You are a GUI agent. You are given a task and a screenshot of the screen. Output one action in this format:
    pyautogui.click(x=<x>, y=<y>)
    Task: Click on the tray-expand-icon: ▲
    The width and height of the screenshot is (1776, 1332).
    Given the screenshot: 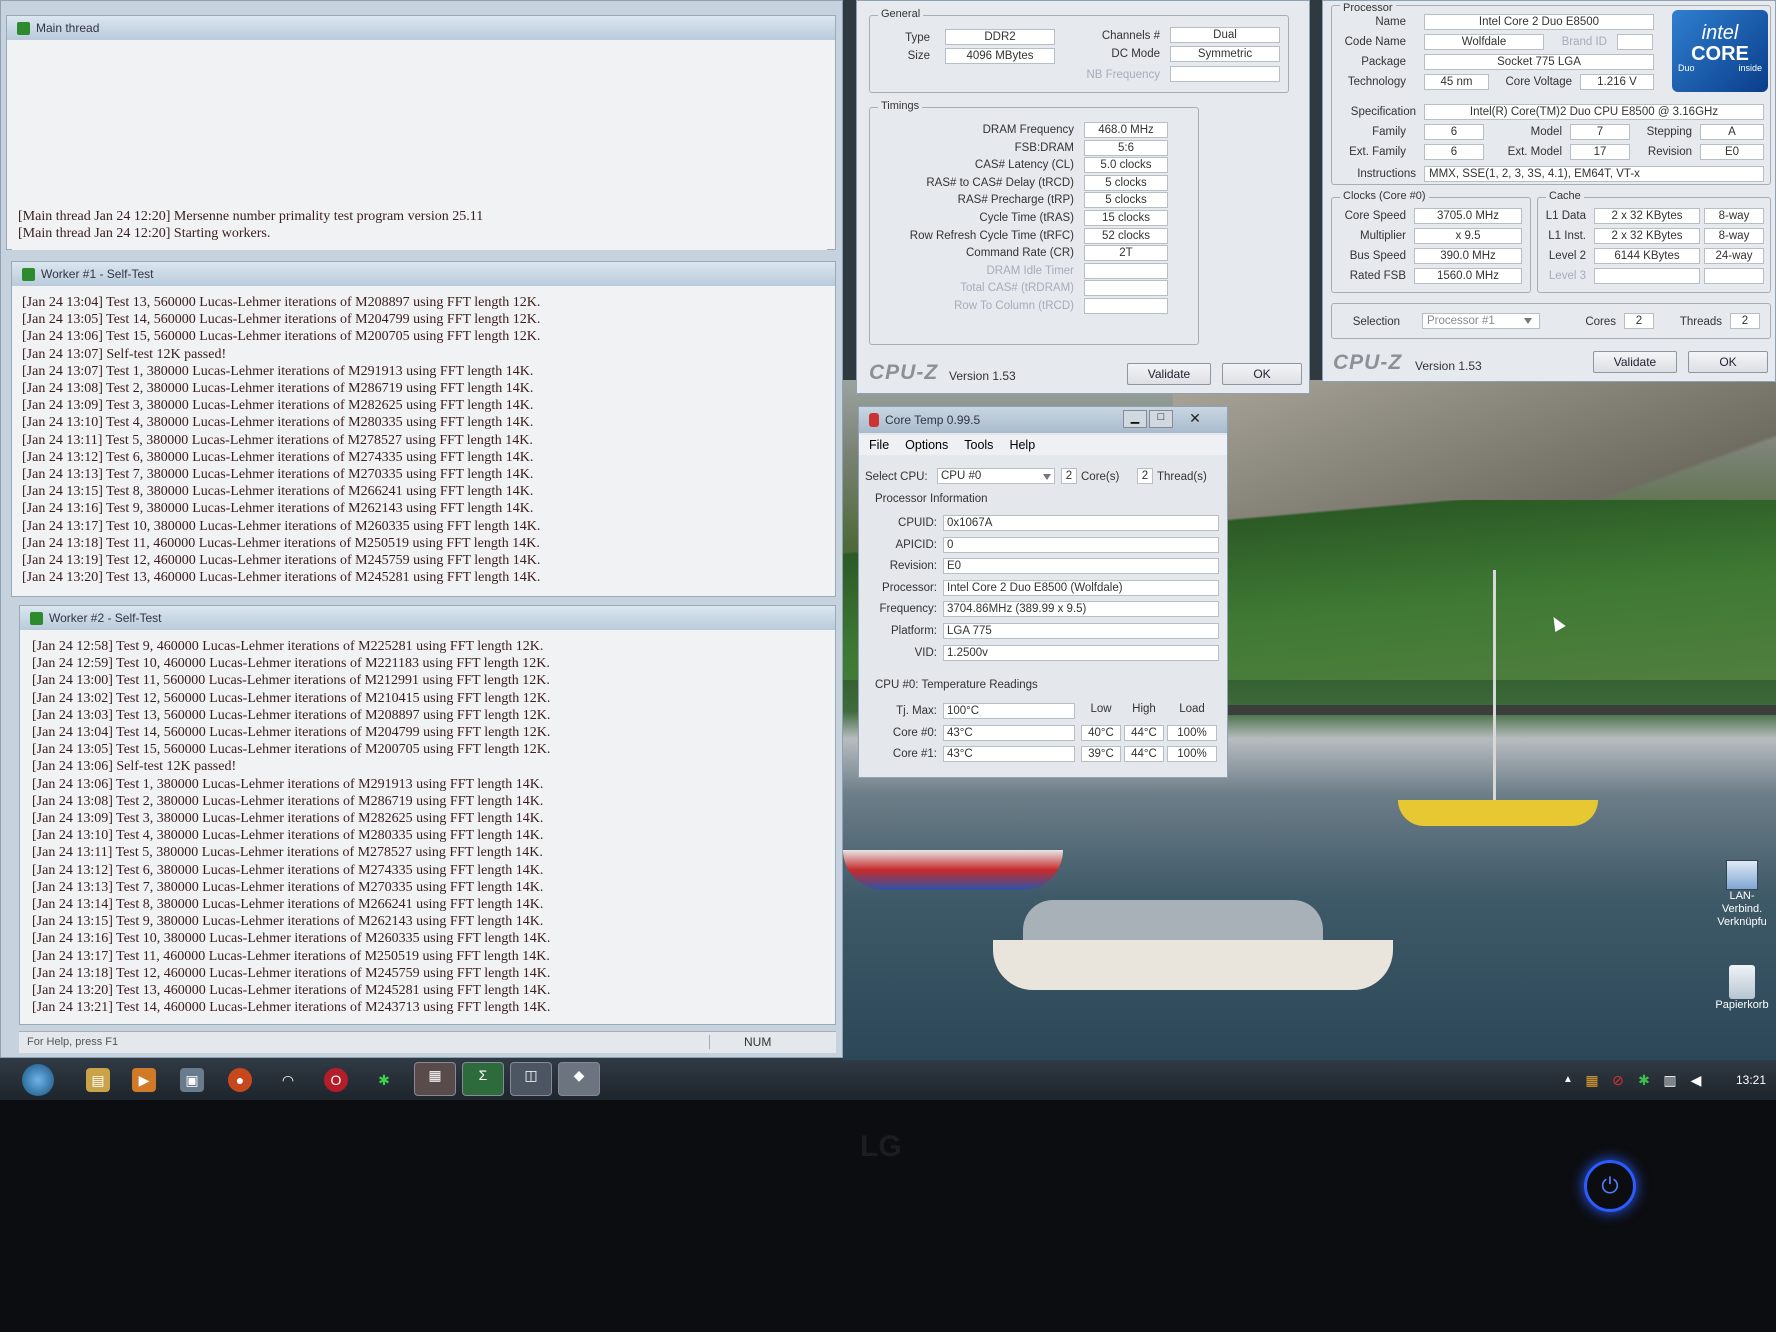 What is the action you would take?
    pyautogui.click(x=1568, y=1080)
    